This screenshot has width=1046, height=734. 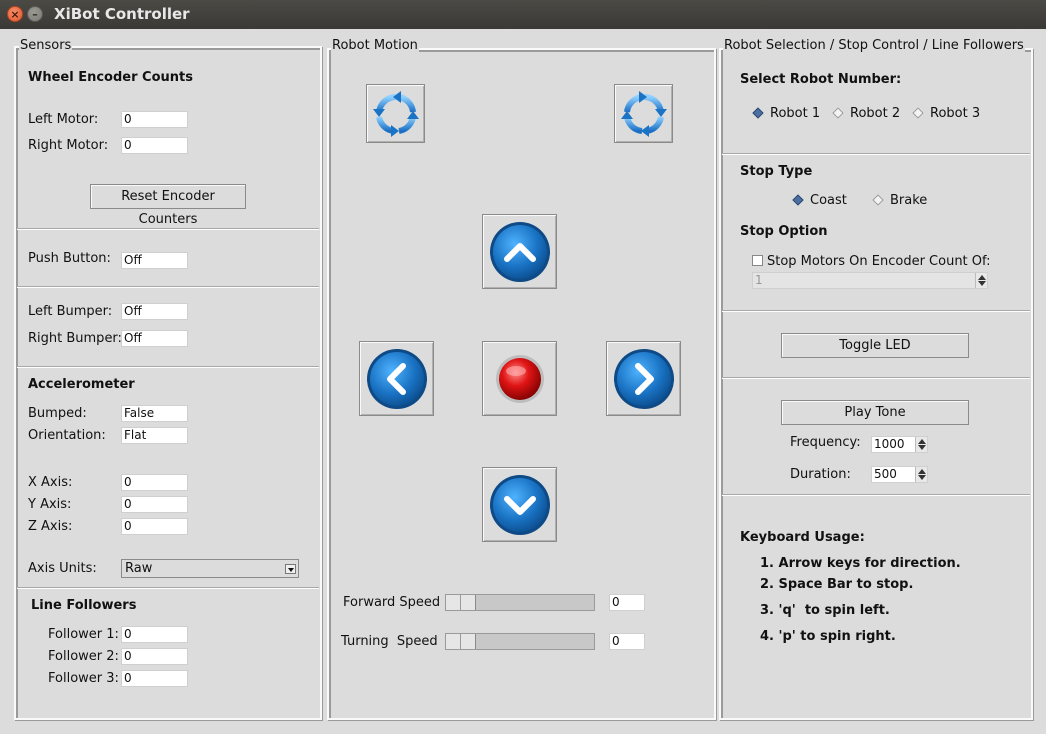 What do you see at coordinates (154, 119) in the screenshot?
I see `left-motor-field: 0` at bounding box center [154, 119].